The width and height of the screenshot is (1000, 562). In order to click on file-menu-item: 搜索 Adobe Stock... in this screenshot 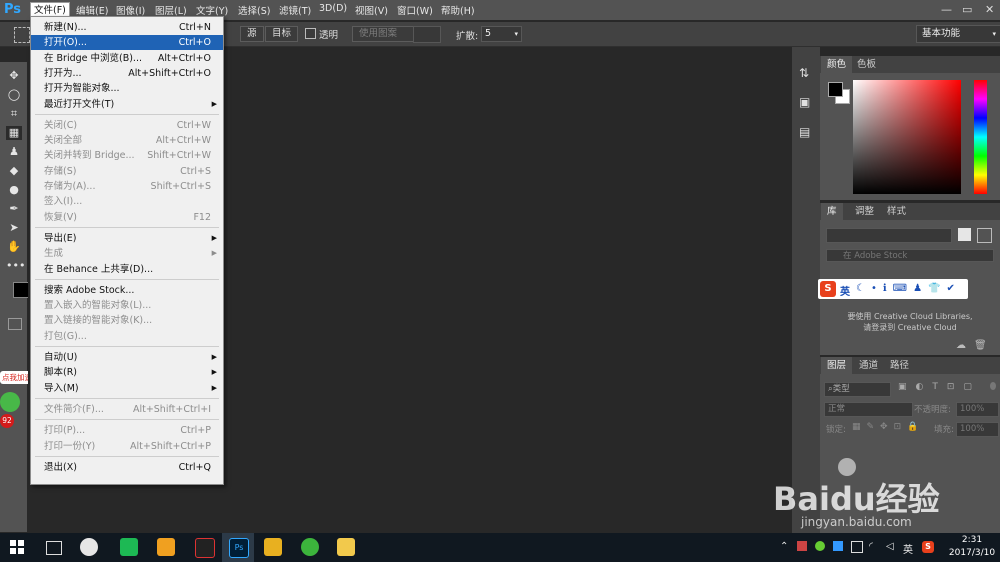, I will do `click(127, 290)`.